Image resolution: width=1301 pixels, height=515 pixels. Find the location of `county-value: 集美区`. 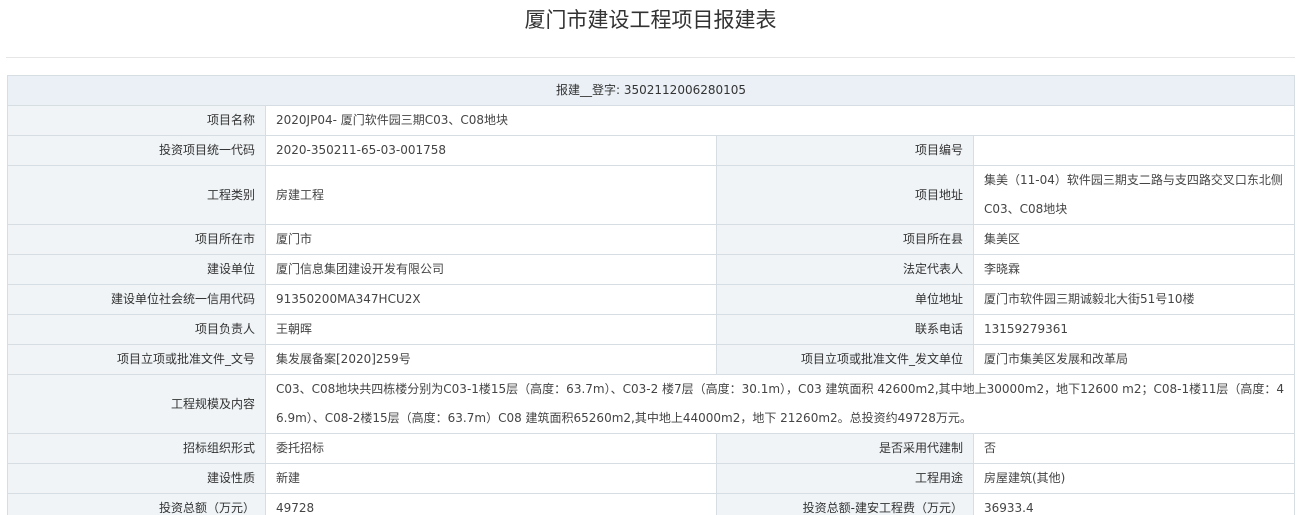

county-value: 集美区 is located at coordinates (1134, 239).